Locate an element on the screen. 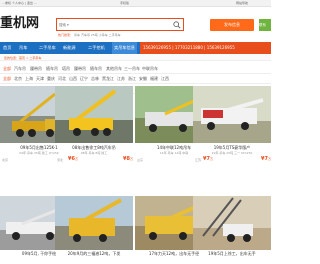 The width and height of the screenshot is (320, 264). nav-item-used-excavator: 二手挖机 is located at coordinates (96, 48).